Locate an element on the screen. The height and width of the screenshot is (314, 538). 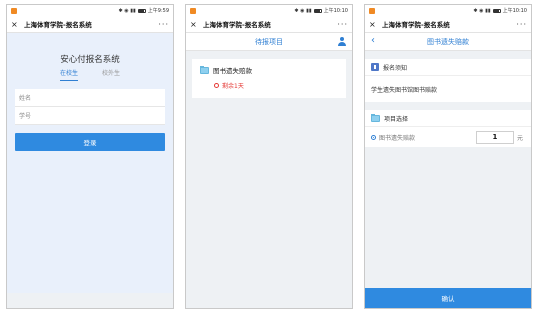
amount-input: 1 is located at coordinates (494, 137).